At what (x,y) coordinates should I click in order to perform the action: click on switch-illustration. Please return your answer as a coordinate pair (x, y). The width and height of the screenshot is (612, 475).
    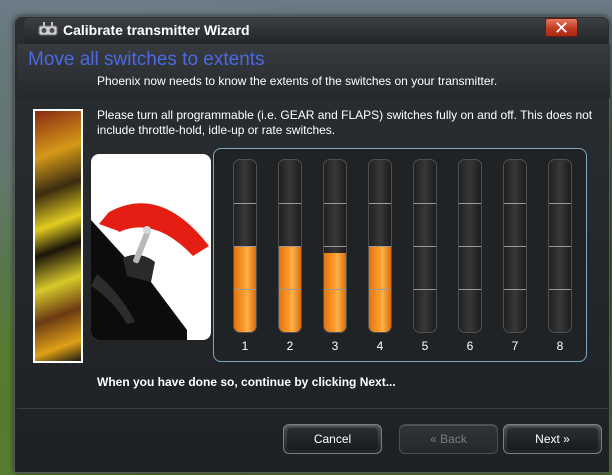
    Looking at the image, I should click on (151, 247).